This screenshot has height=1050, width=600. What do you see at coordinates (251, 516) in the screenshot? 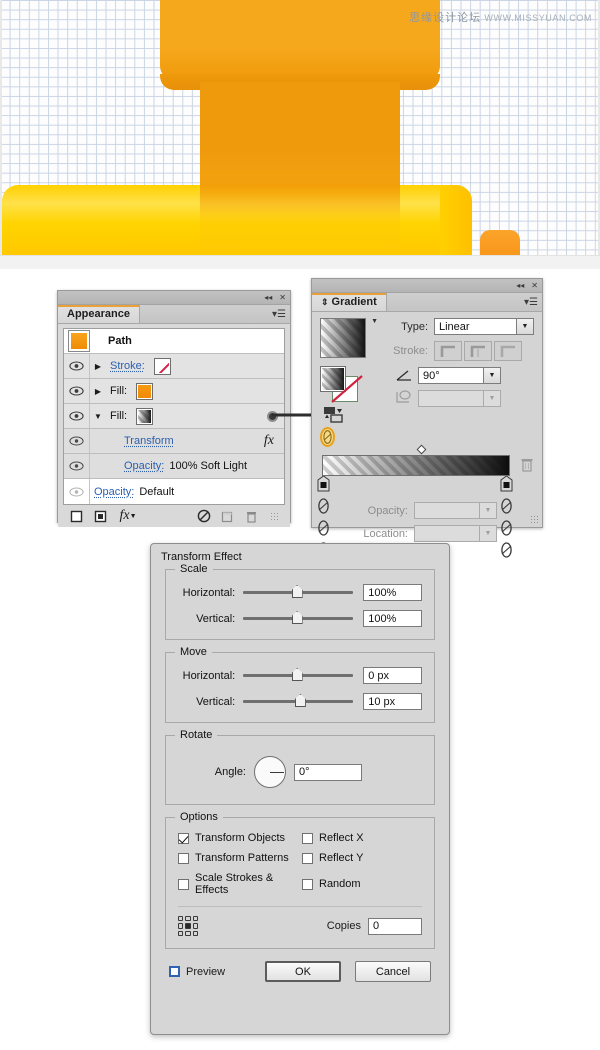
I see `delete-item-icon` at bounding box center [251, 516].